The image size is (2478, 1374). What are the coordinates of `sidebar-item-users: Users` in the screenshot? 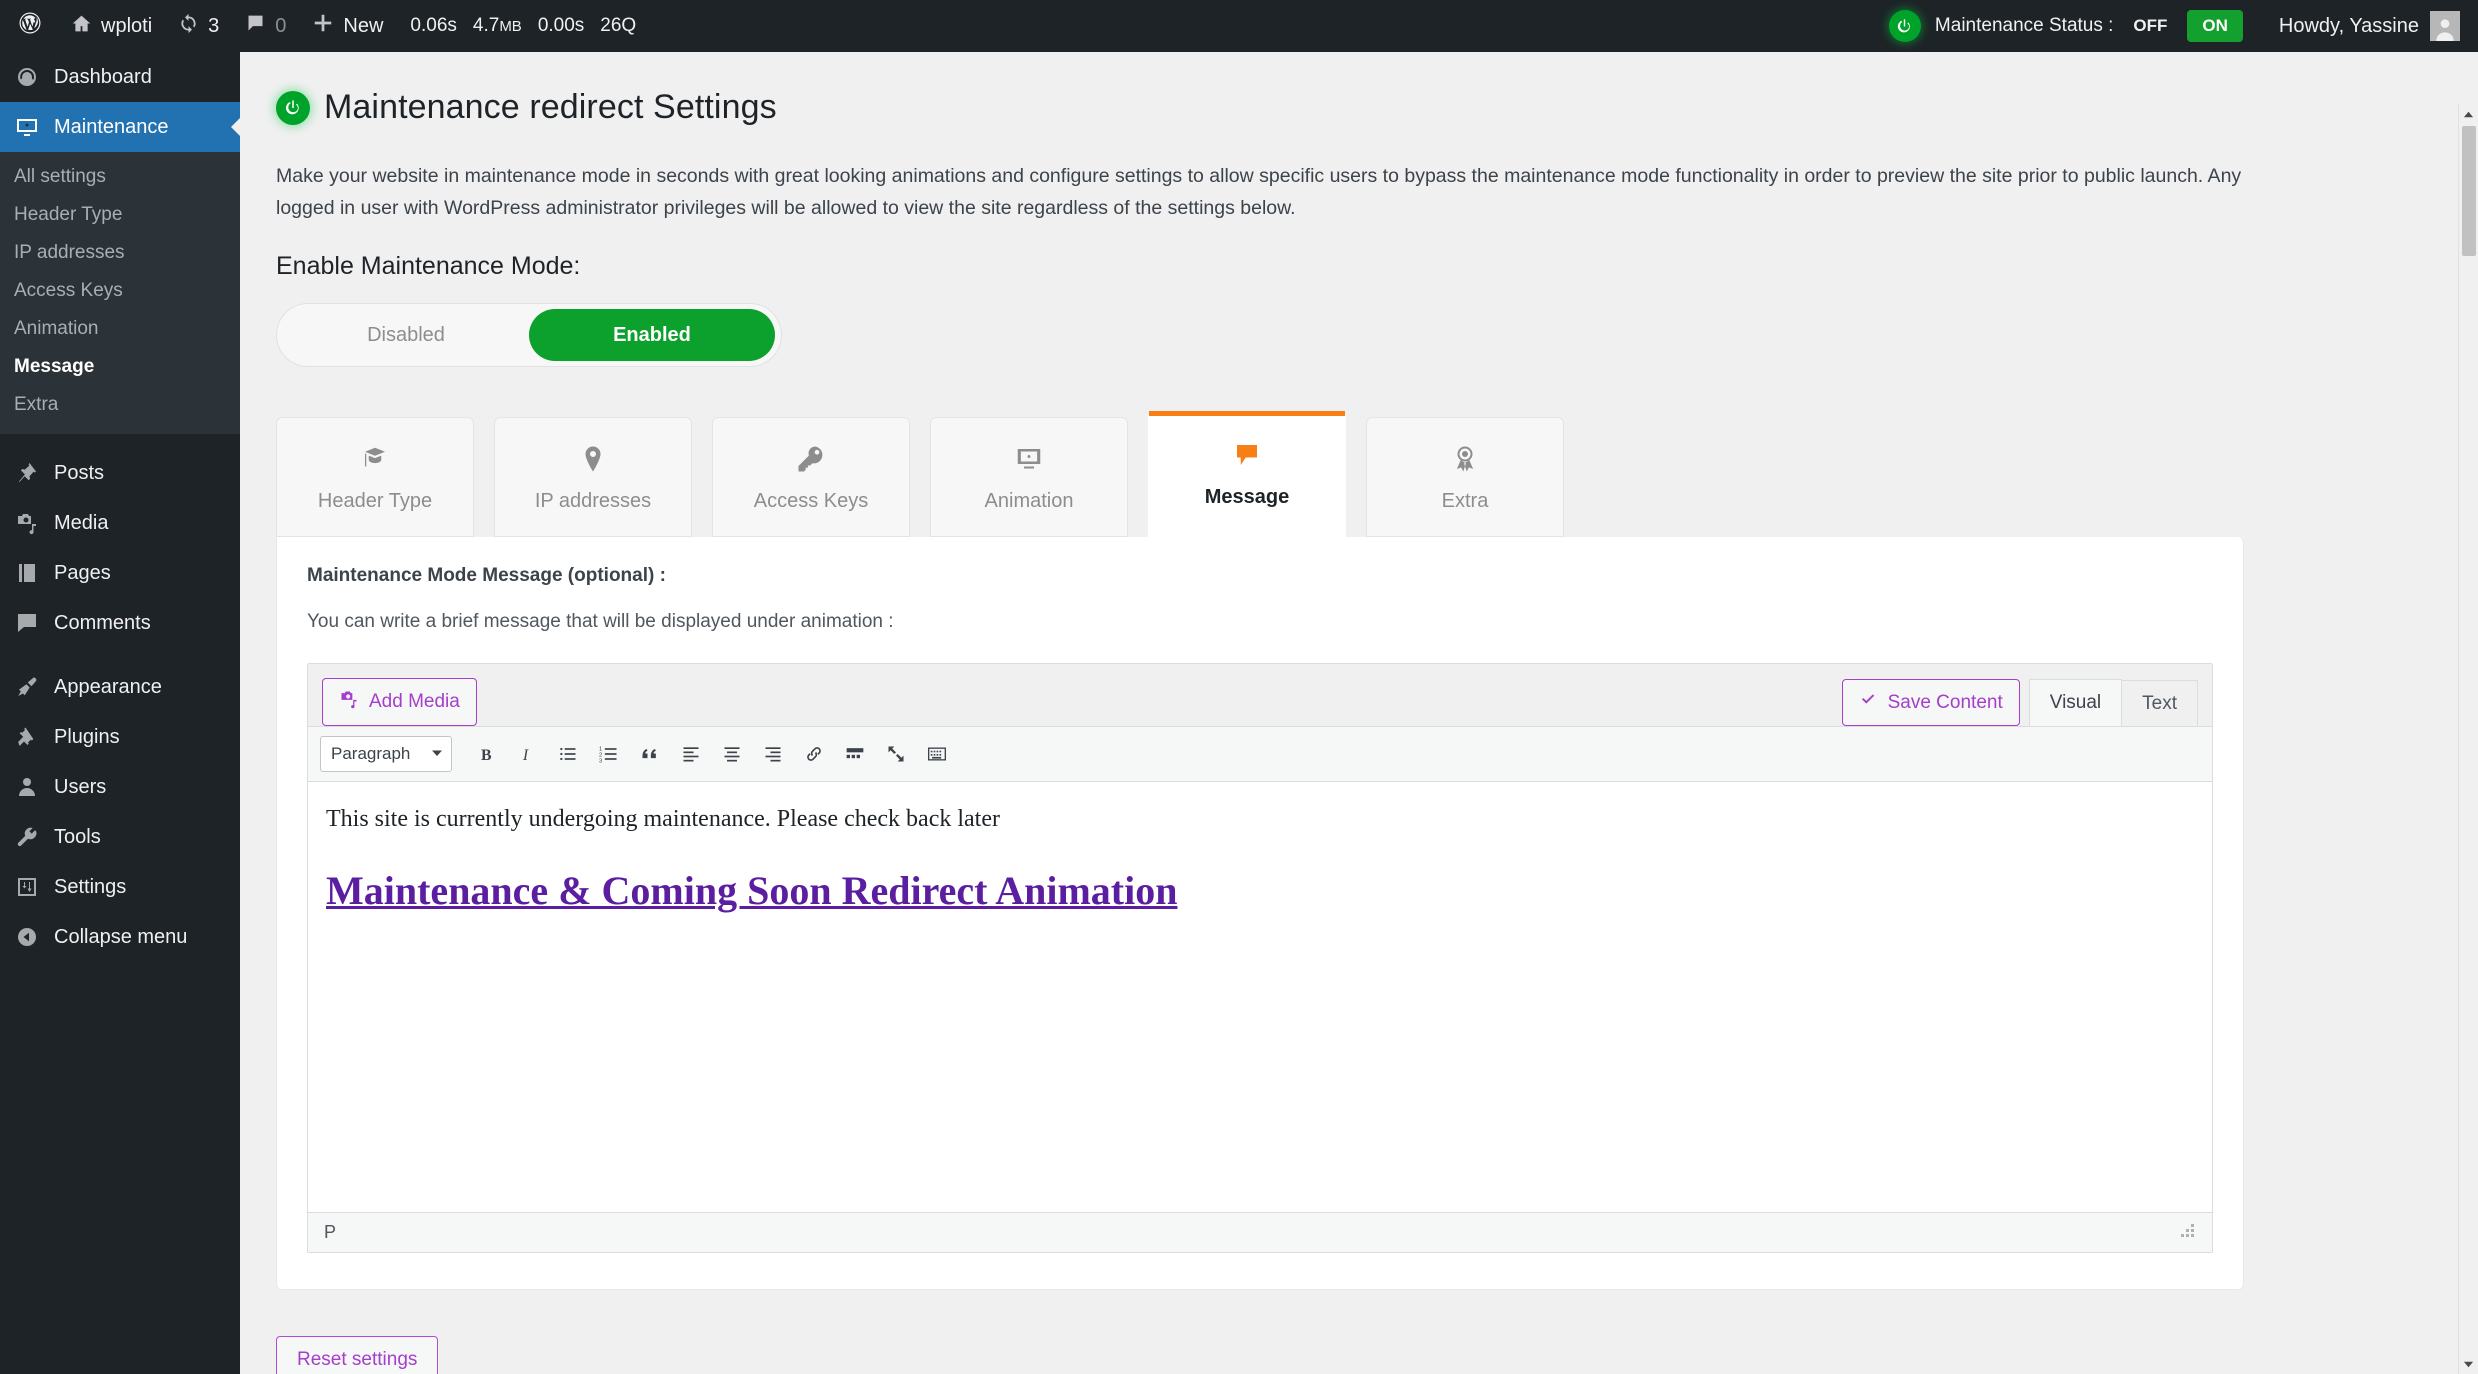 It's located at (120, 787).